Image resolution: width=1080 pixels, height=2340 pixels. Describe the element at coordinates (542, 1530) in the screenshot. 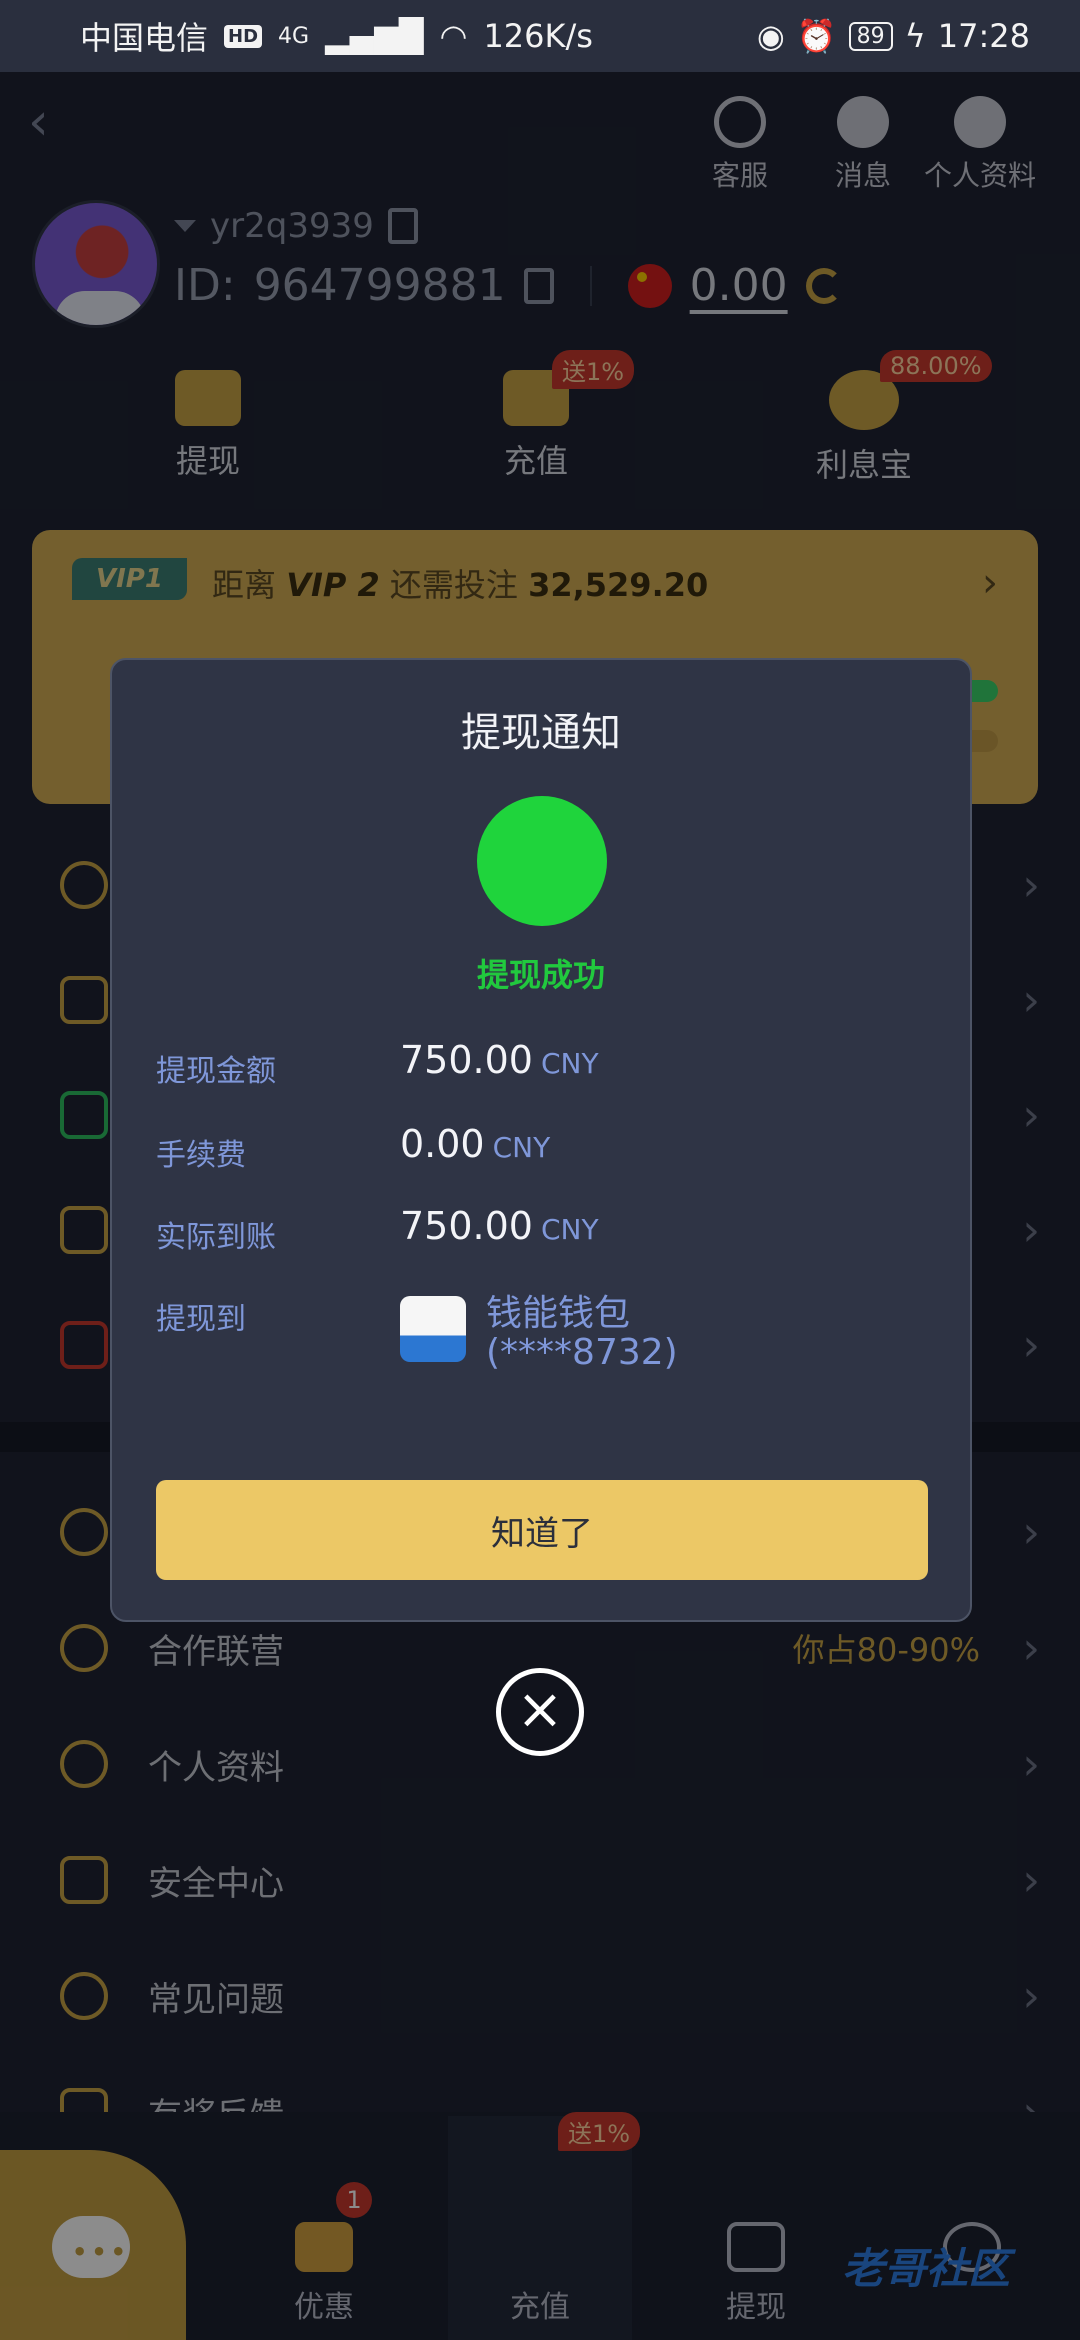

I see `confirm-button: 知道了` at that location.